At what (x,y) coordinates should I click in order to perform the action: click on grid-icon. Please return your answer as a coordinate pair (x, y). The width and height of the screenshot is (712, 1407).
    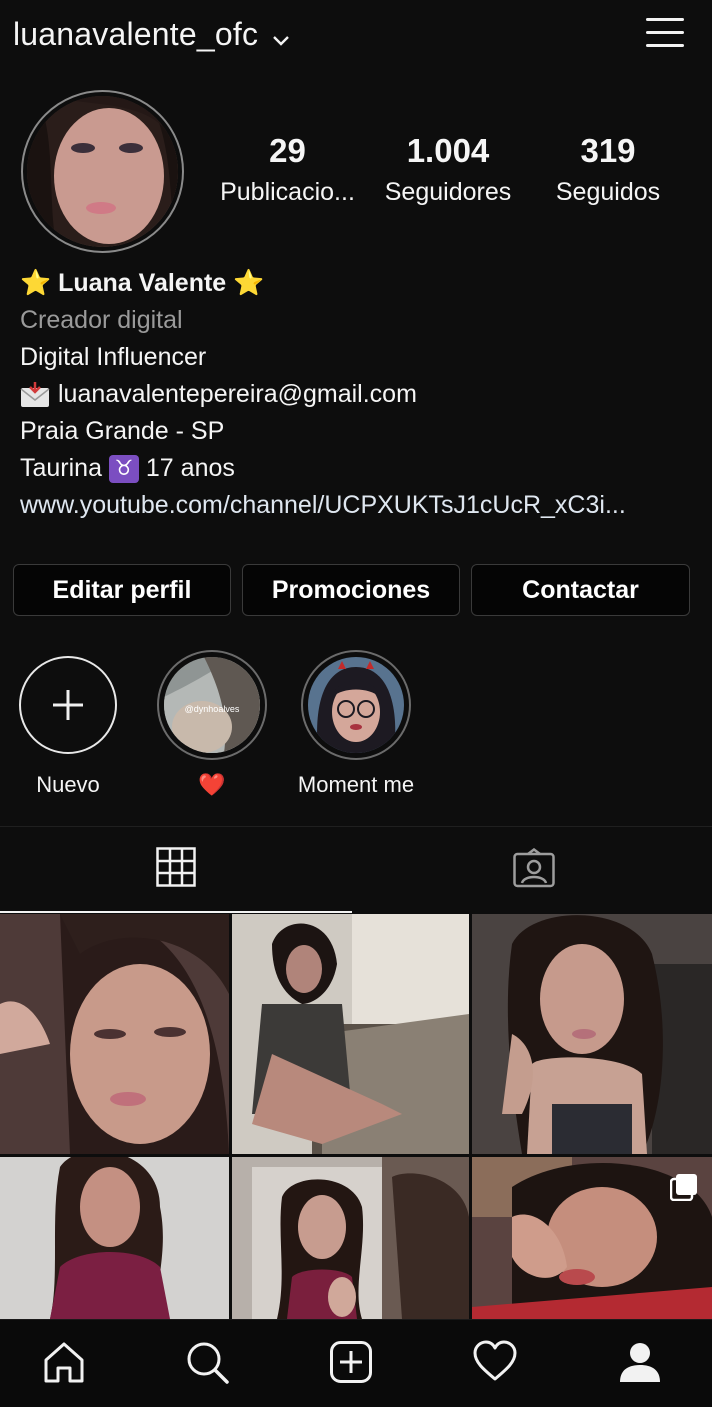
    Looking at the image, I should click on (176, 869).